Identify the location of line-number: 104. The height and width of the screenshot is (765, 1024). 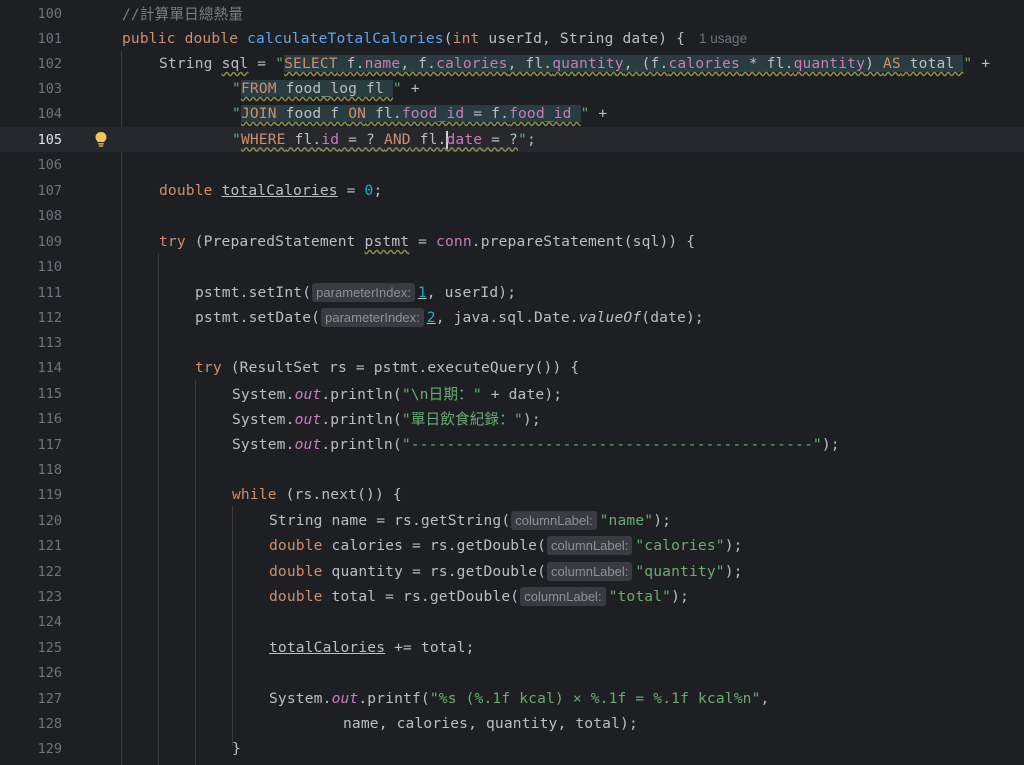
(49, 113).